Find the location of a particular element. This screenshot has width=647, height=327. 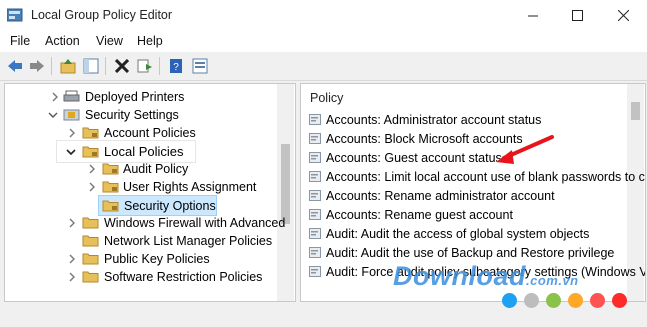

tree-item-security-settings: Security Settings is located at coordinates (140, 115).